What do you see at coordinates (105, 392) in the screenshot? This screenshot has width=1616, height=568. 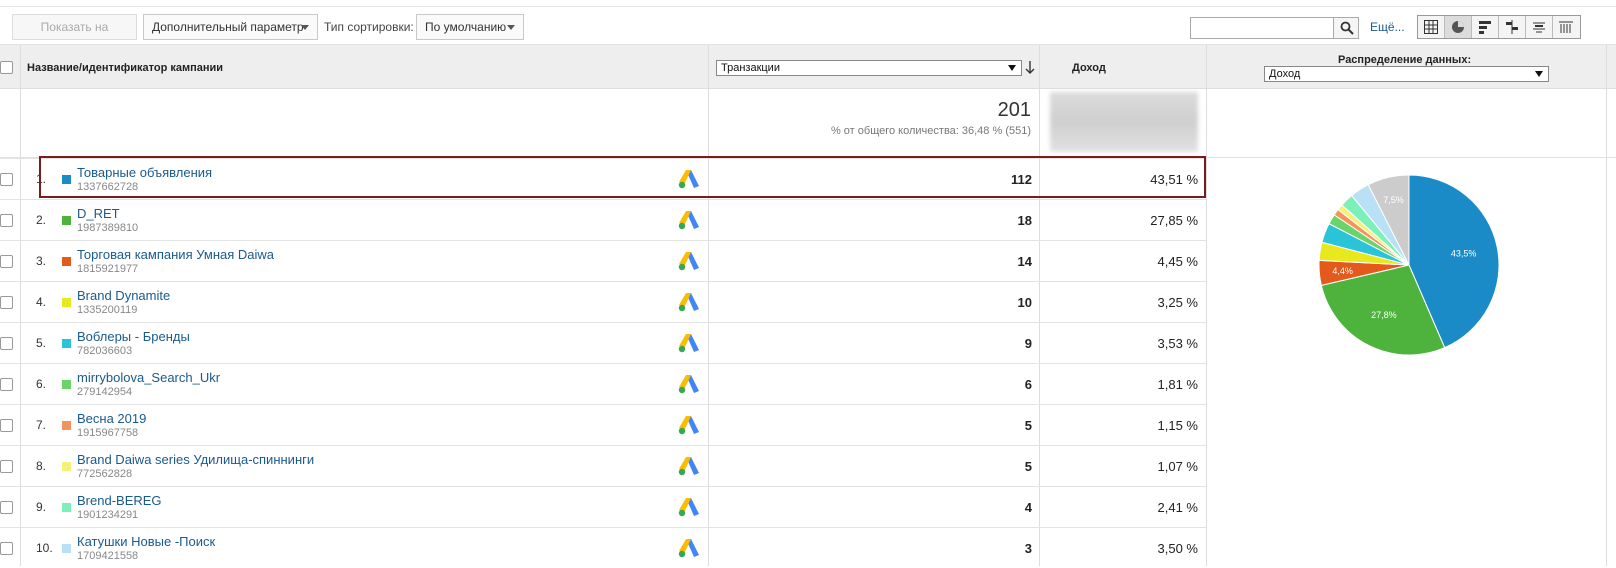 I see `campaign-id: 279142954` at bounding box center [105, 392].